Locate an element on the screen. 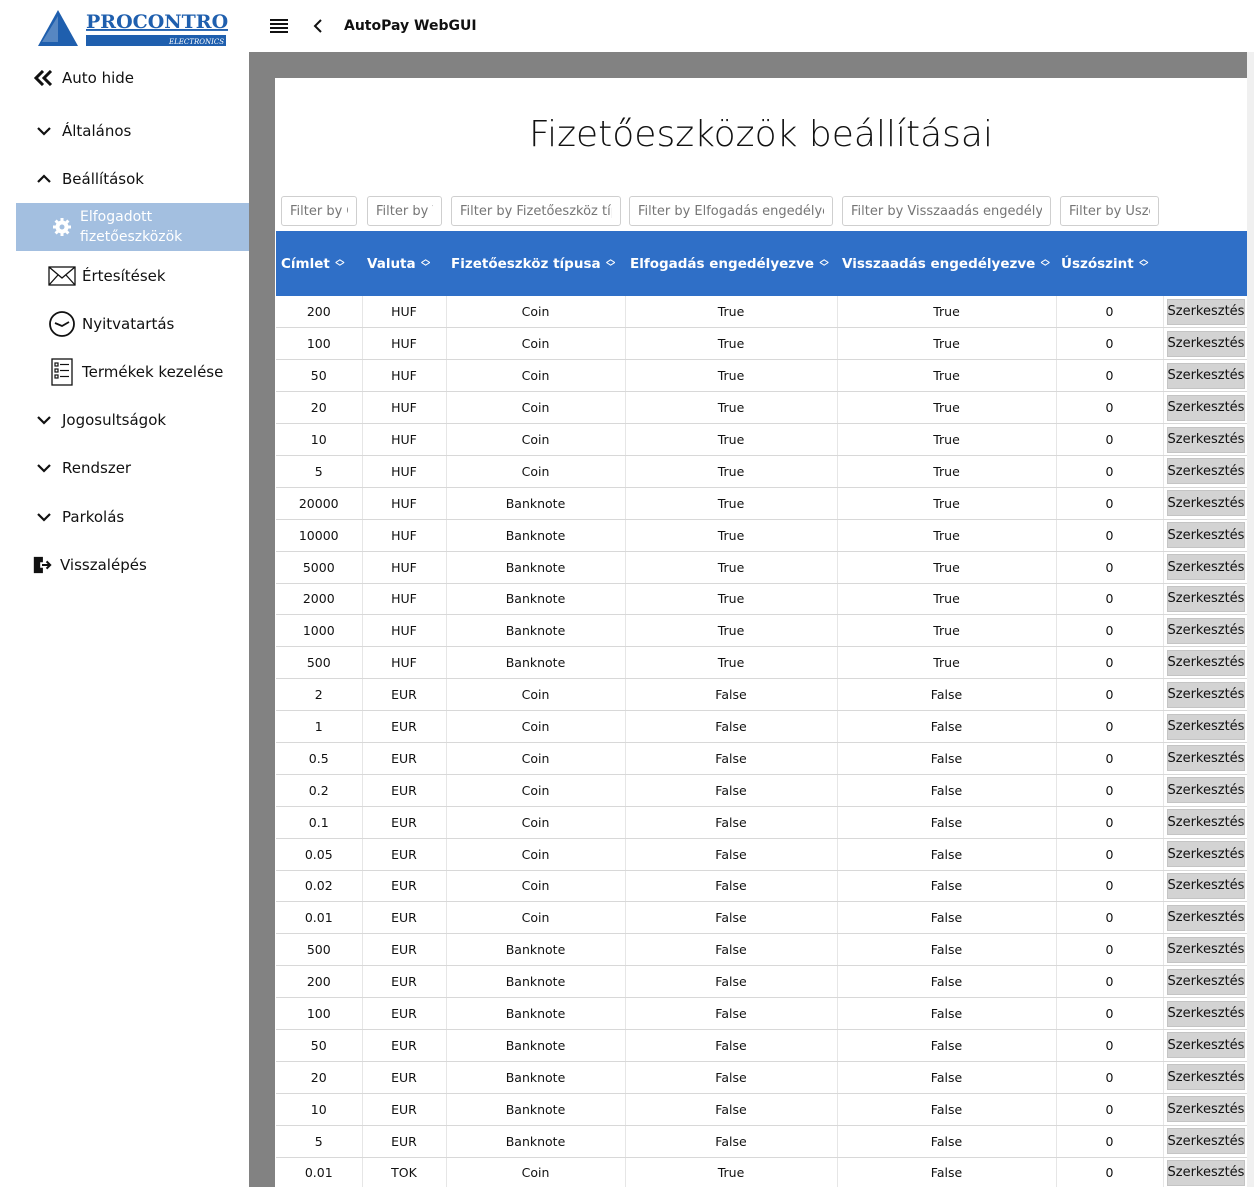  filter-fizetoeszkoz-tipusa-input is located at coordinates (536, 211).